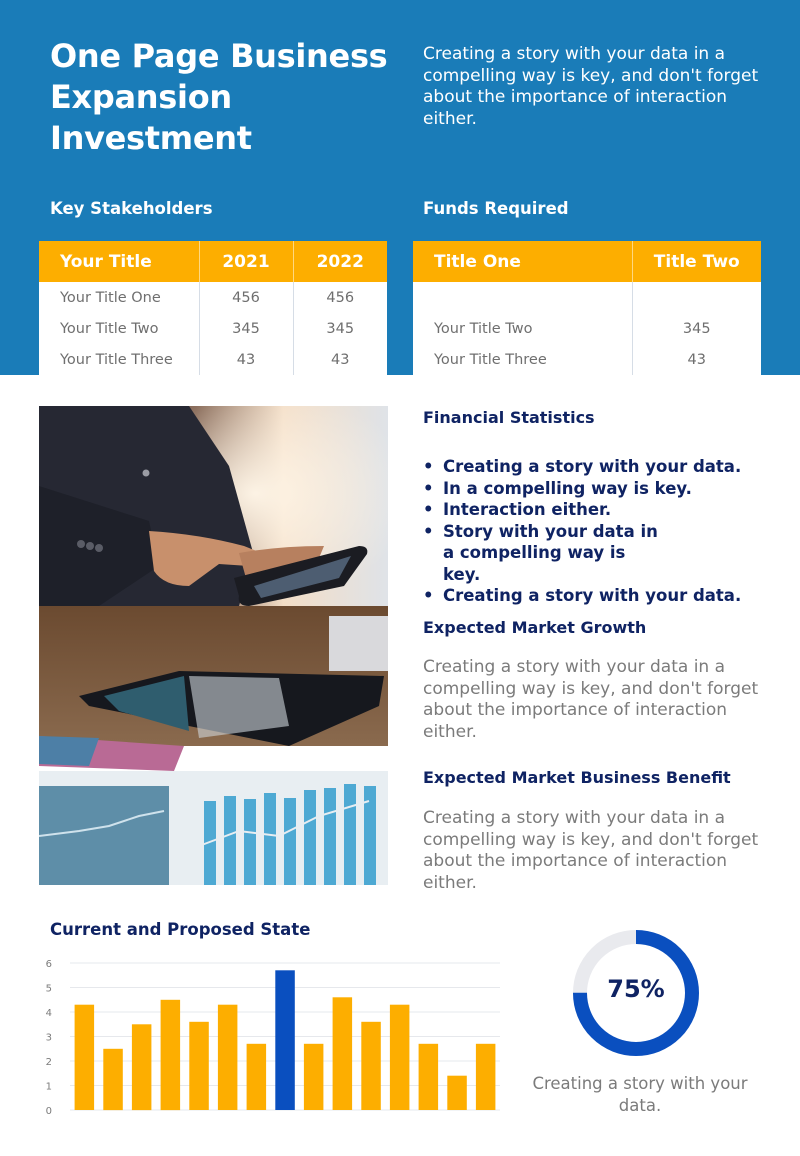 Image resolution: width=800 pixels, height=1156 pixels. What do you see at coordinates (696, 261) in the screenshot?
I see `column-header: Title Two` at bounding box center [696, 261].